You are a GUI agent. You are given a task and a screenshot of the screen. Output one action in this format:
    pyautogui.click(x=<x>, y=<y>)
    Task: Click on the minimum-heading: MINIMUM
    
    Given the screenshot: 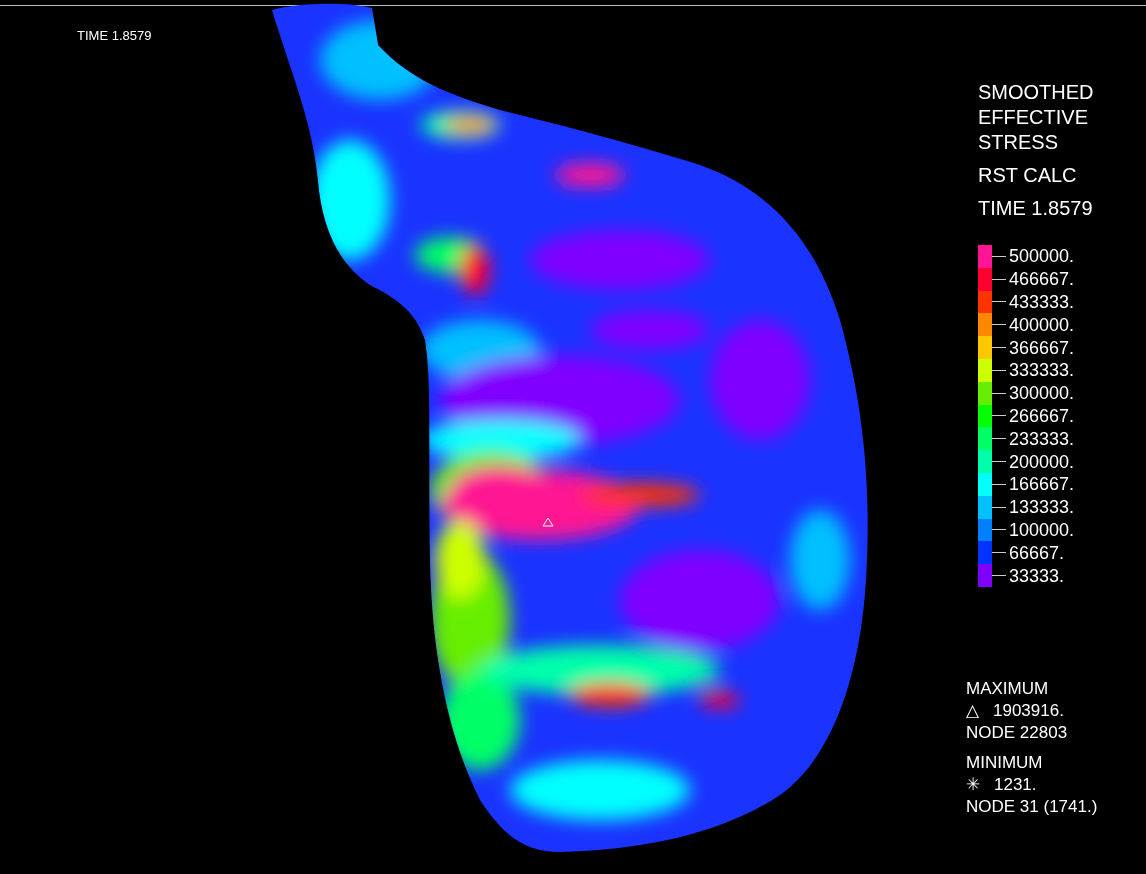 What is the action you would take?
    pyautogui.click(x=1005, y=763)
    